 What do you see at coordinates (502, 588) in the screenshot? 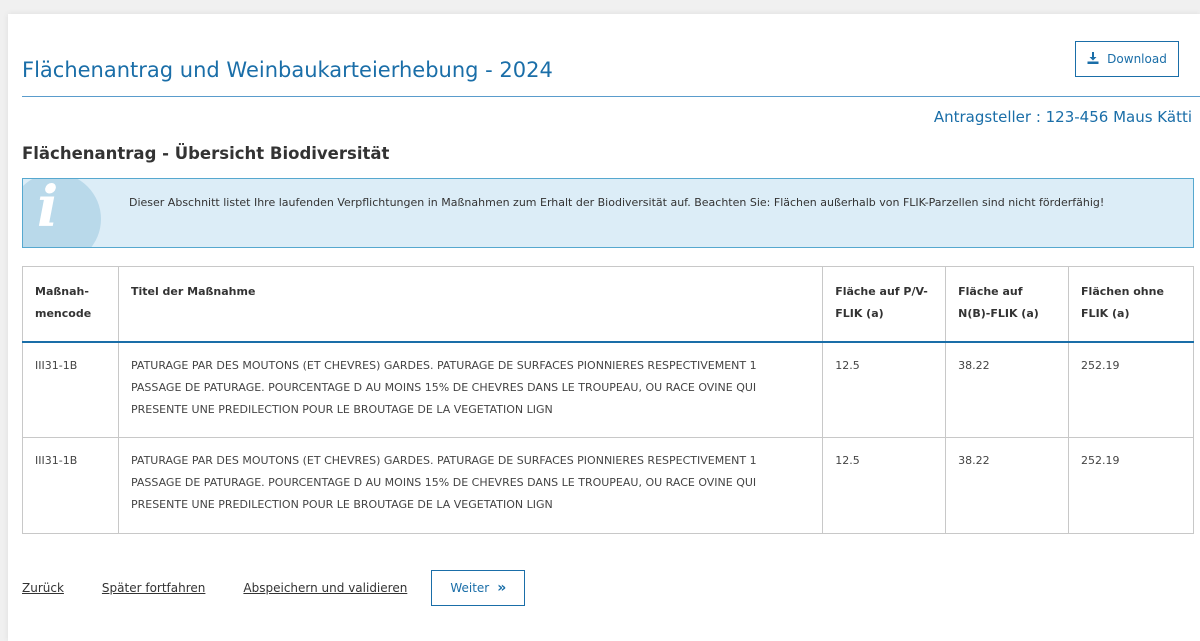
I see `double-chevron-right-icon: »` at bounding box center [502, 588].